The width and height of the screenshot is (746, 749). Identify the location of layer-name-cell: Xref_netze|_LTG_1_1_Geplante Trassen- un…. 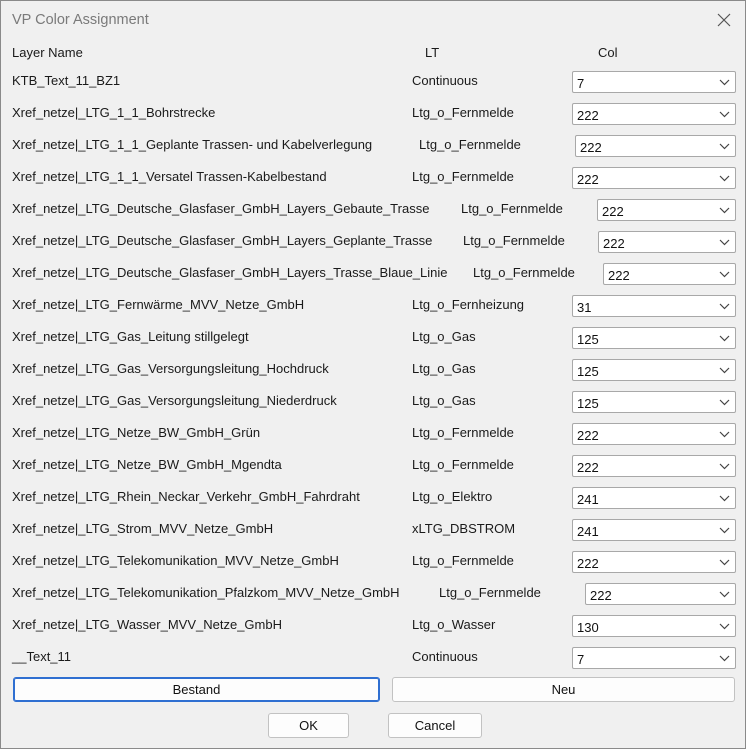
(192, 144).